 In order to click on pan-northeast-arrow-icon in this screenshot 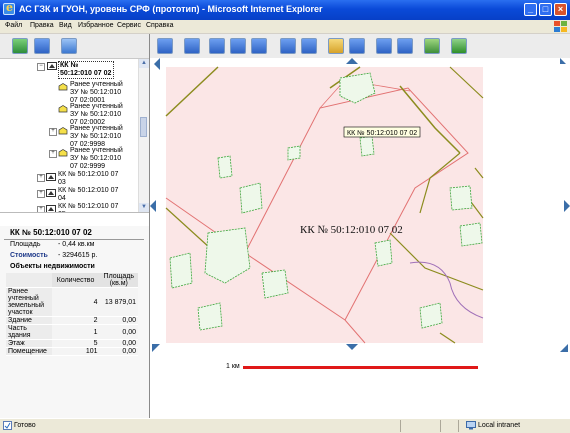, I will do `click(563, 61)`.